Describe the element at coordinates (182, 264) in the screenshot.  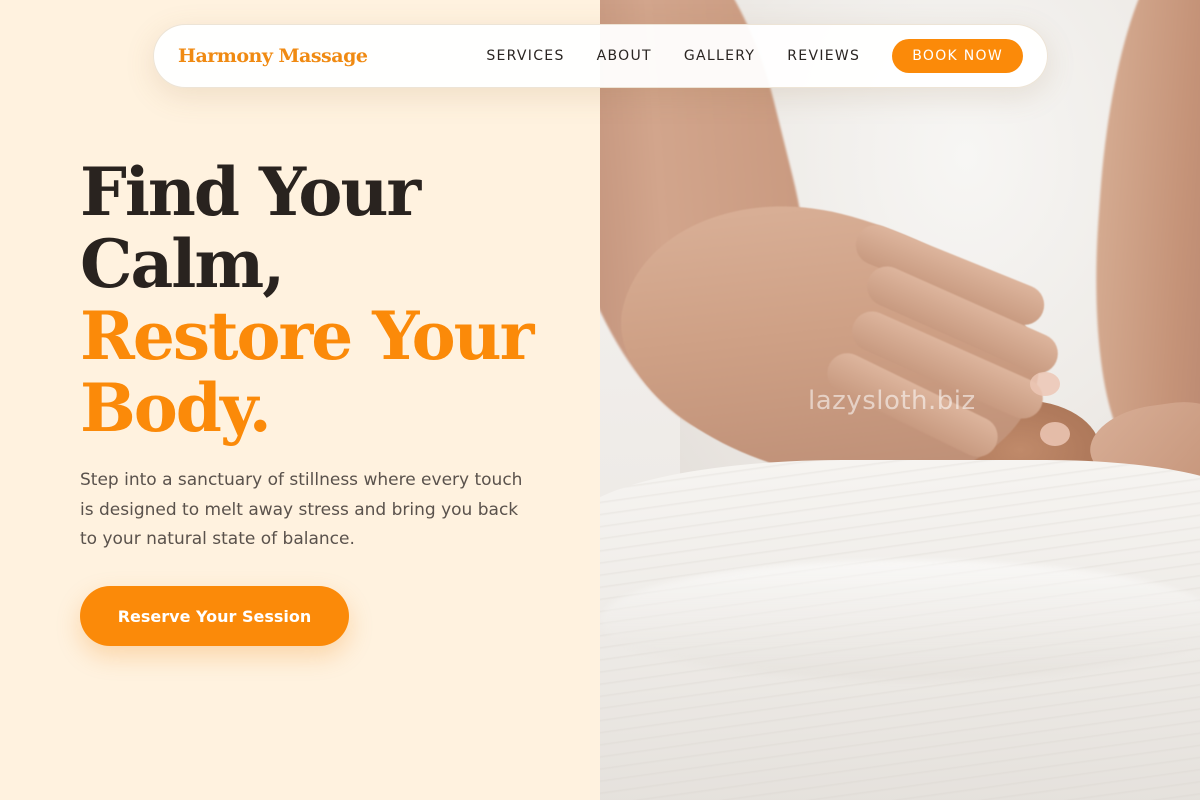
I see `hero-title-line-2: Calm,` at that location.